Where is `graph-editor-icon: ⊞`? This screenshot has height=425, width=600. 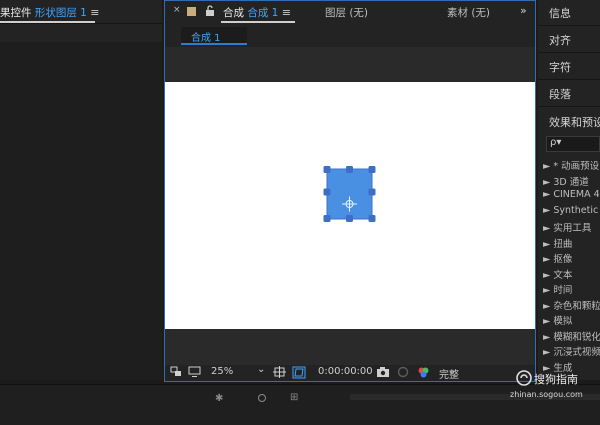 graph-editor-icon: ⊞ is located at coordinates (294, 397).